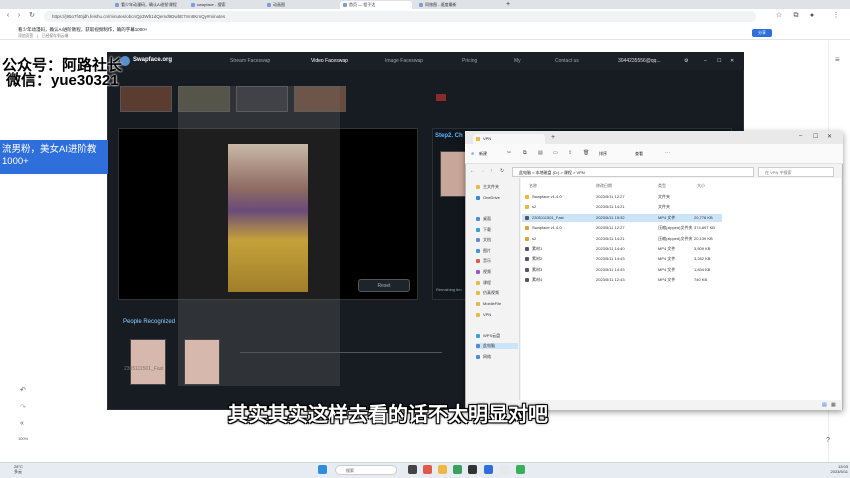 This screenshot has width=850, height=478. Describe the element at coordinates (376, 5) in the screenshot. I see `browser-tab-active: 首页 — 程子达` at that location.